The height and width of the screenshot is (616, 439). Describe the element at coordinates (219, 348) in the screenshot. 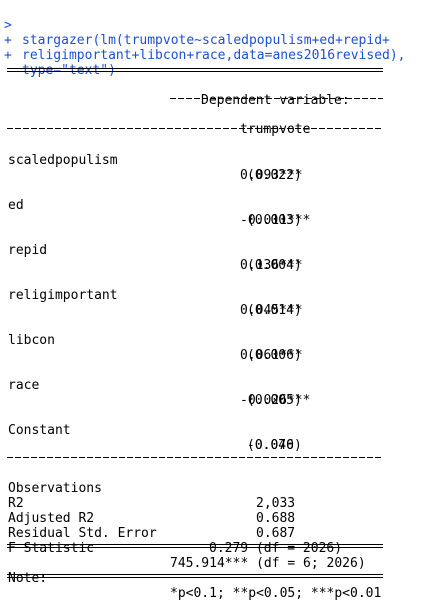

I see `table-row-se: (0.006)` at that location.